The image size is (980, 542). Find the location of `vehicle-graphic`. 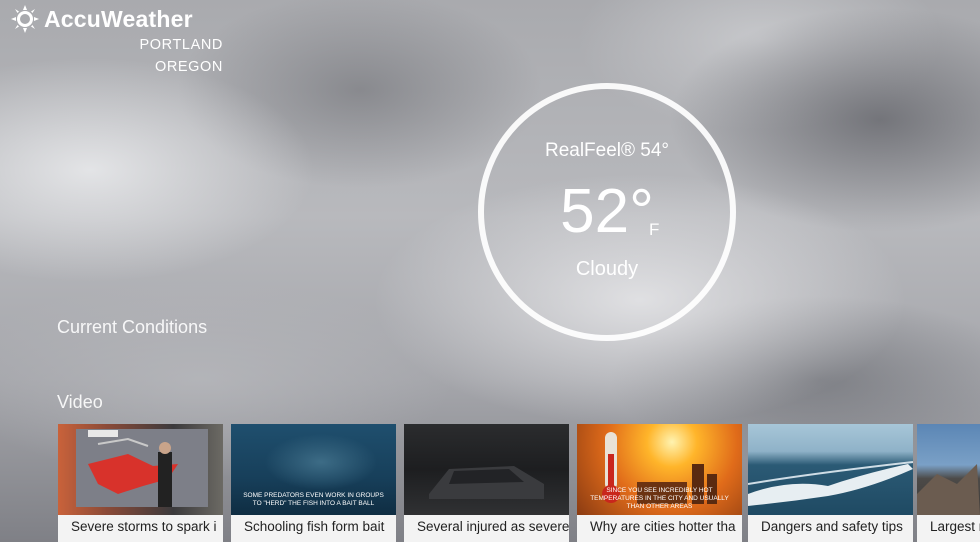

vehicle-graphic is located at coordinates (486, 482).